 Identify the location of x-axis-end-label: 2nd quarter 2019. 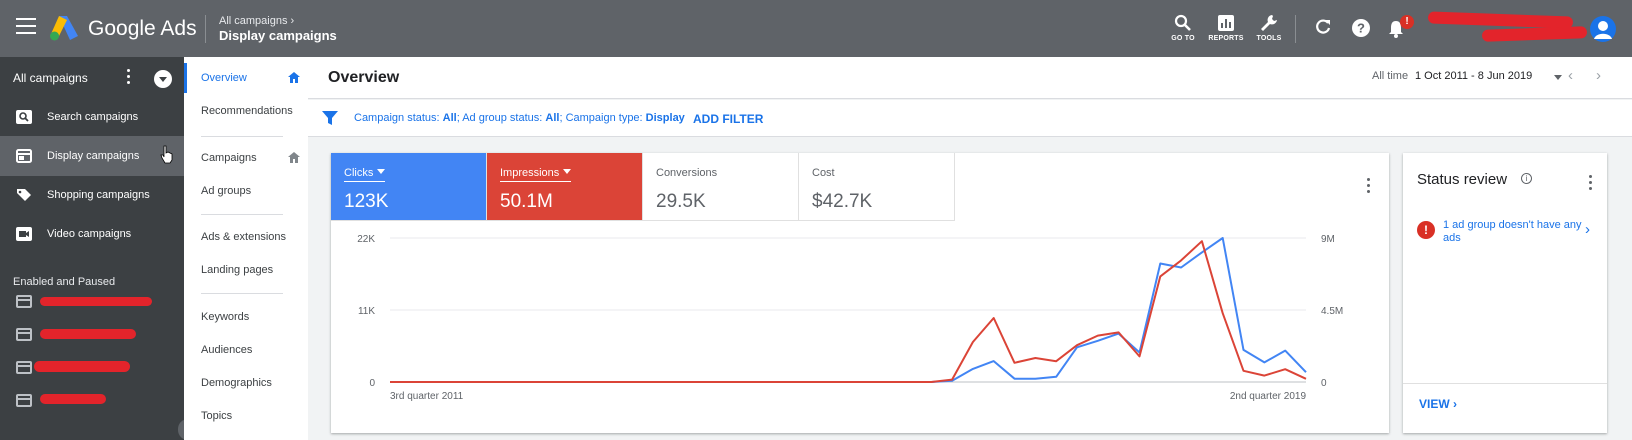
(1268, 396).